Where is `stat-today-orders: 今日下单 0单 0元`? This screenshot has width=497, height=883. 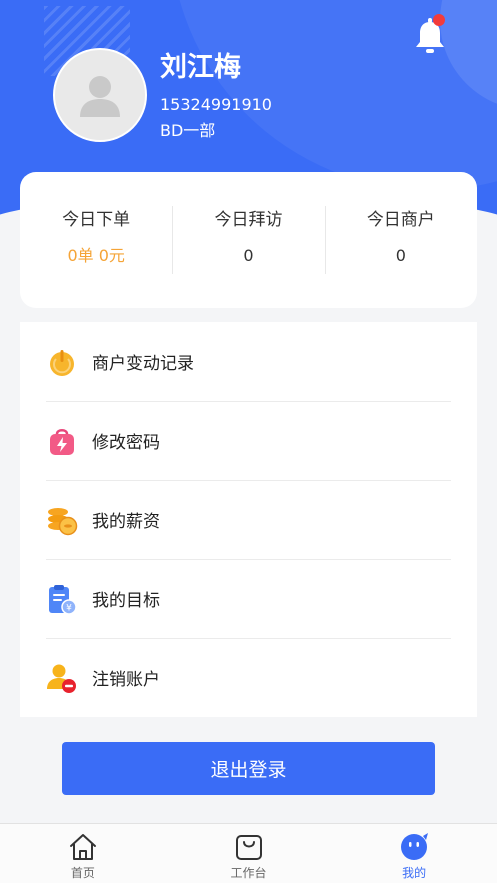
stat-today-orders: 今日下单 0单 0元 is located at coordinates (96, 240).